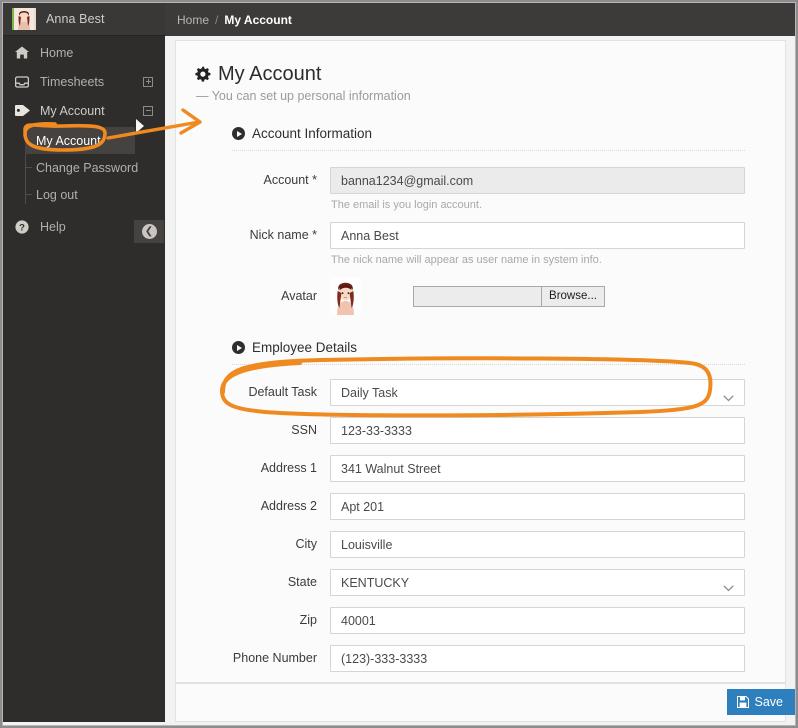 The height and width of the screenshot is (728, 798). What do you see at coordinates (537, 582) in the screenshot?
I see `state-select` at bounding box center [537, 582].